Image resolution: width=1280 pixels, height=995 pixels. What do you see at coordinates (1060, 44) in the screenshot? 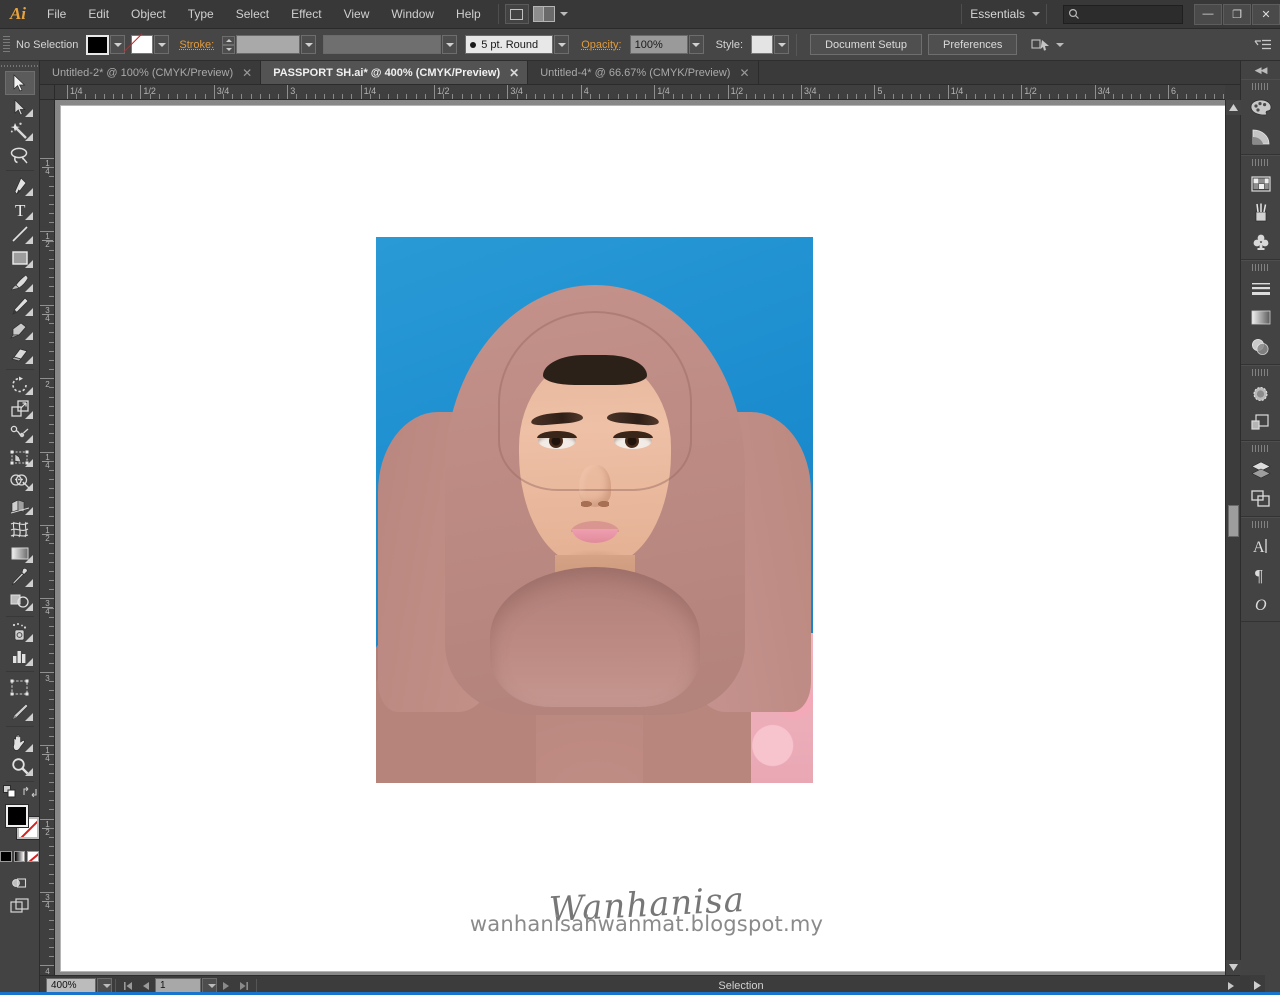
I see `align-dropdown-chevron-icon` at bounding box center [1060, 44].